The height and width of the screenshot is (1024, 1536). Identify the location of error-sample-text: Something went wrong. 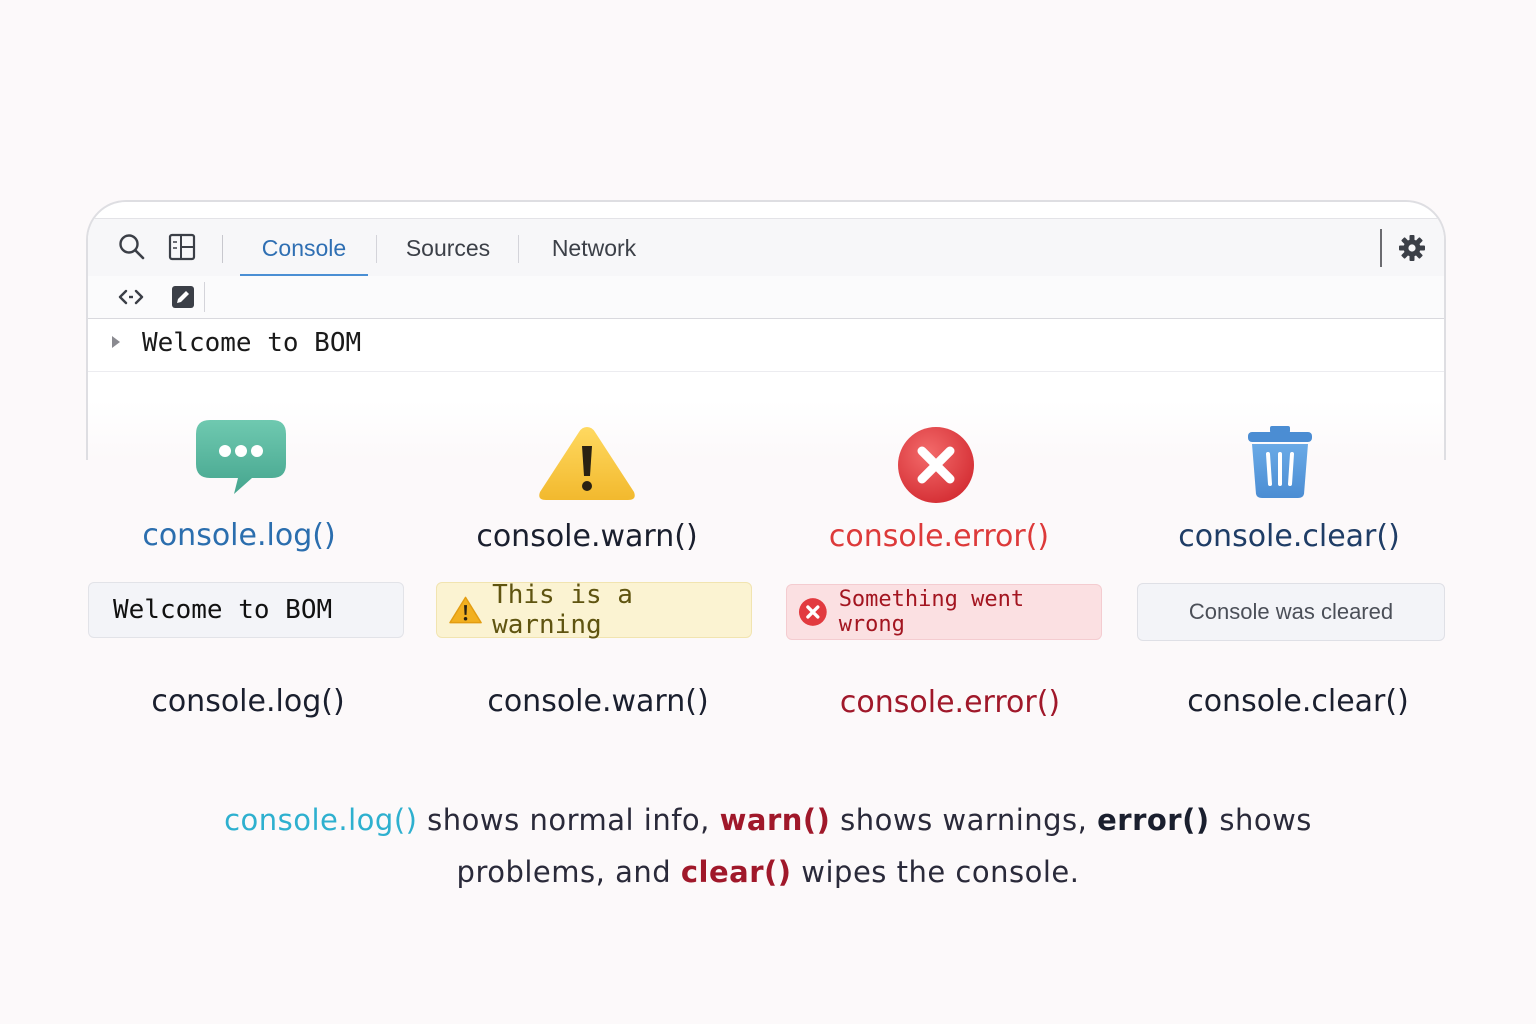
(931, 612).